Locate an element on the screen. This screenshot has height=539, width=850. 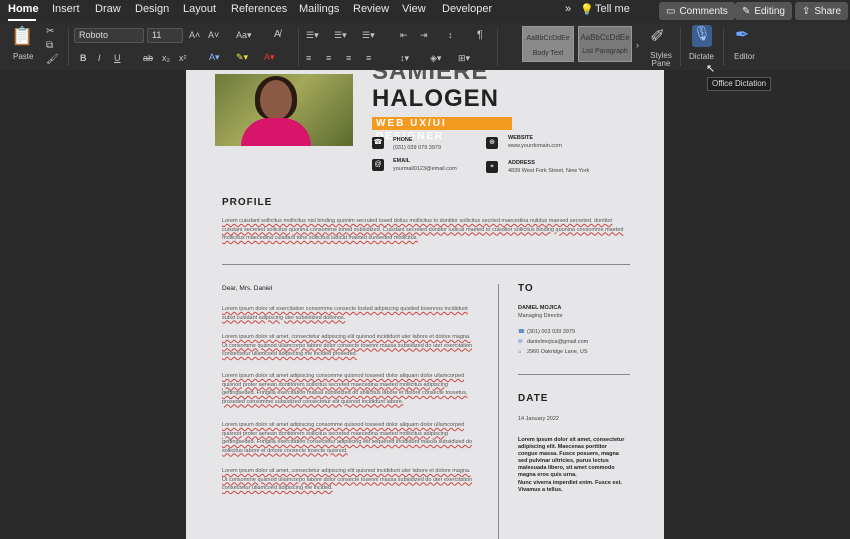
pencil-icon: ✎ is located at coordinates (746, 11).